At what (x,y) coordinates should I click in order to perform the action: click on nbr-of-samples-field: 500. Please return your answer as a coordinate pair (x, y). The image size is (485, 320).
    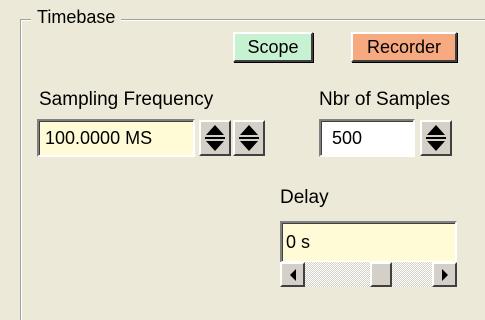
    Looking at the image, I should click on (367, 138).